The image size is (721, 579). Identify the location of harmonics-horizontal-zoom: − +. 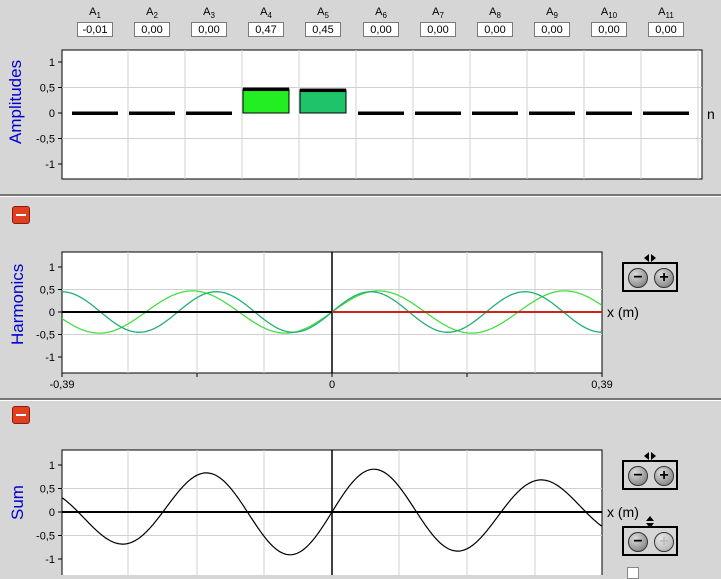
(650, 273).